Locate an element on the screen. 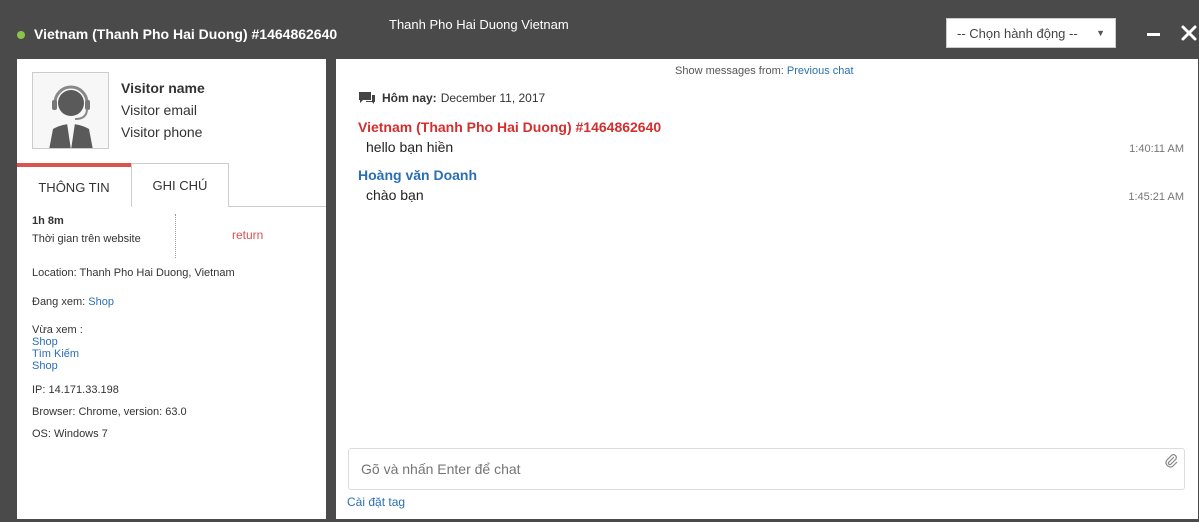 The width and height of the screenshot is (1199, 522). avatar is located at coordinates (70, 110).